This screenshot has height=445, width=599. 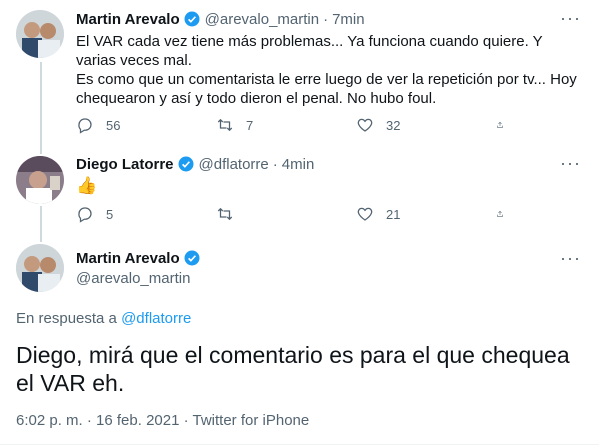 I want to click on retweet-button, so click(x=260, y=214).